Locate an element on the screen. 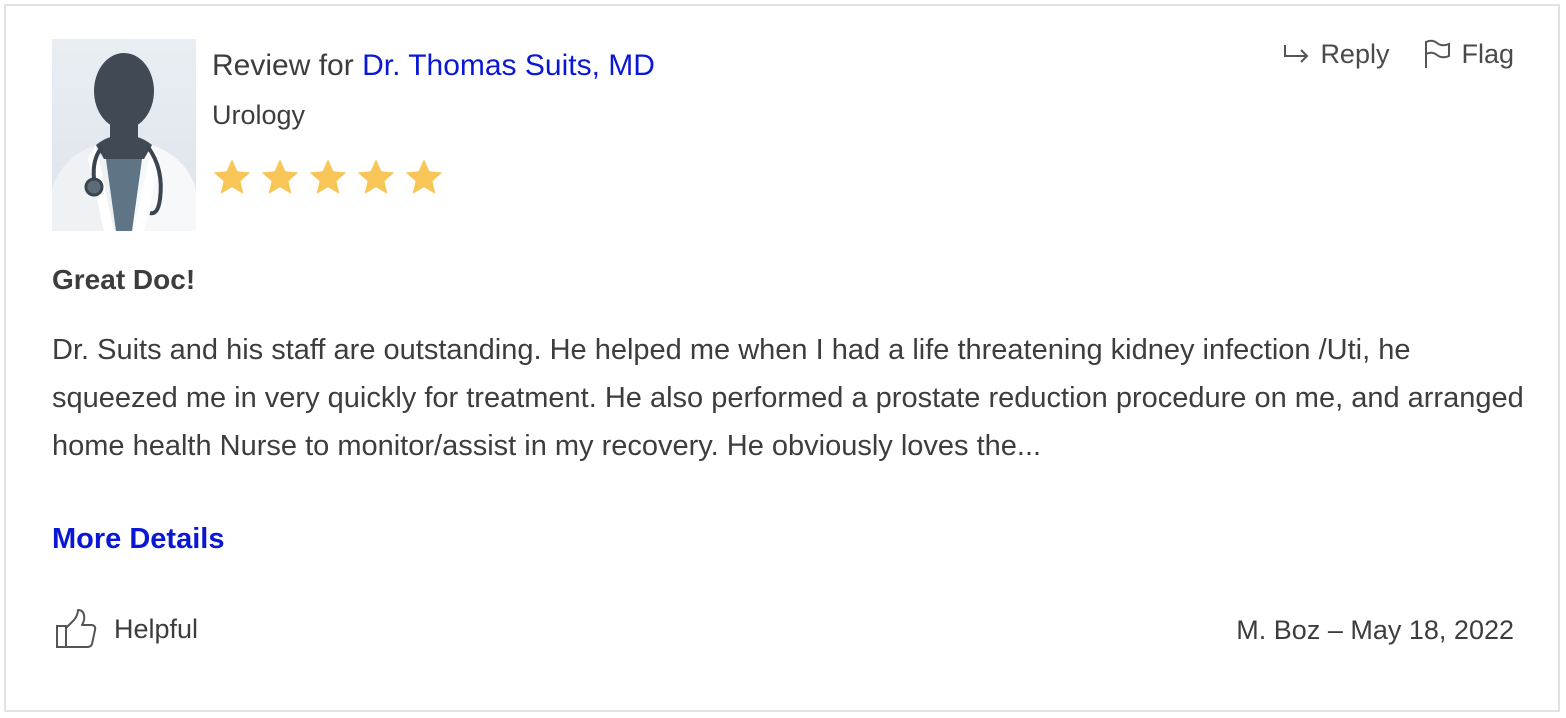  review-actions: Reply Flag is located at coordinates (1398, 54).